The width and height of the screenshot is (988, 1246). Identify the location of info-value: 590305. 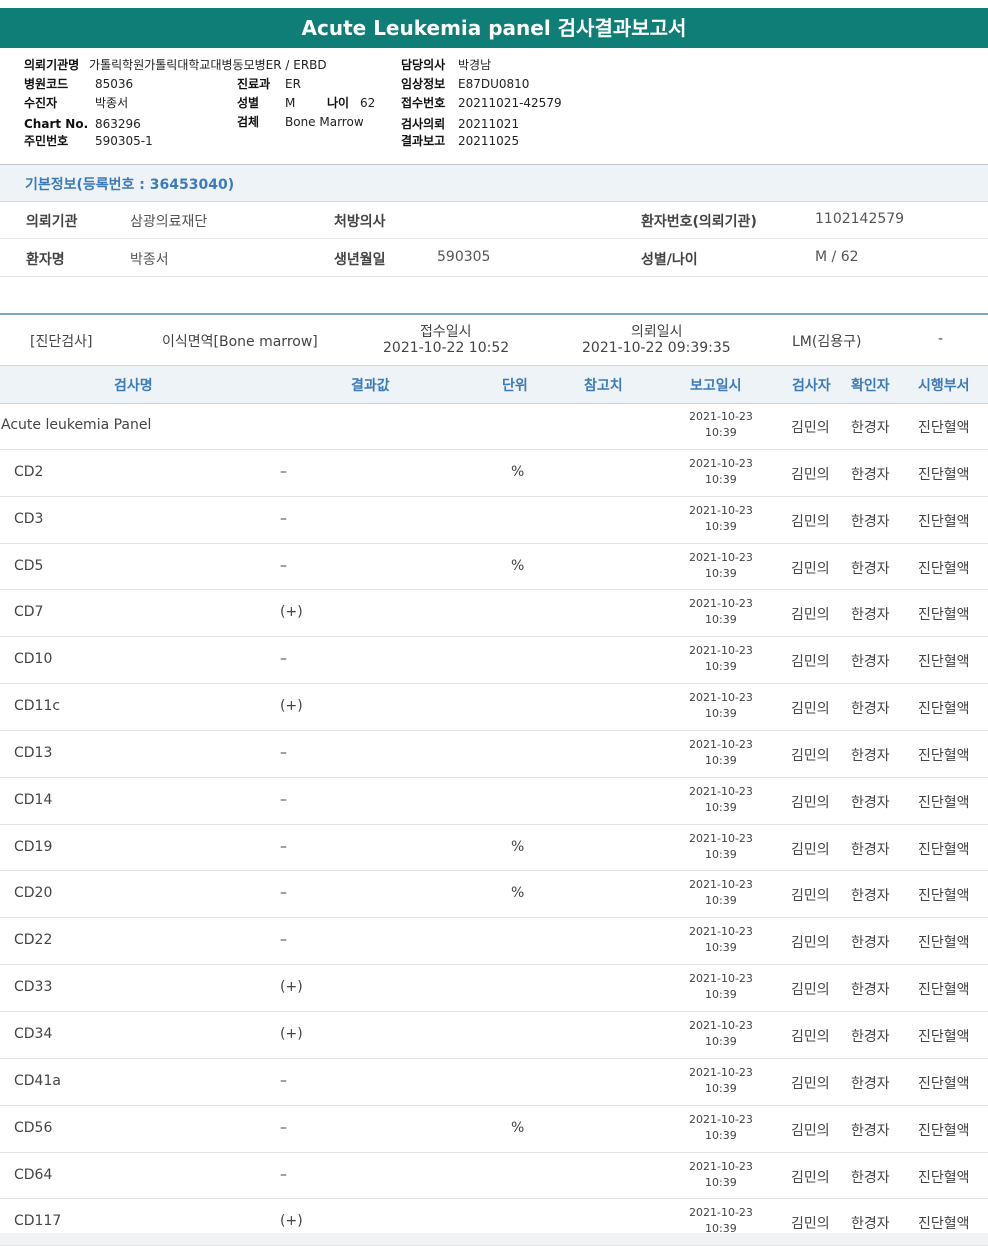
(464, 257).